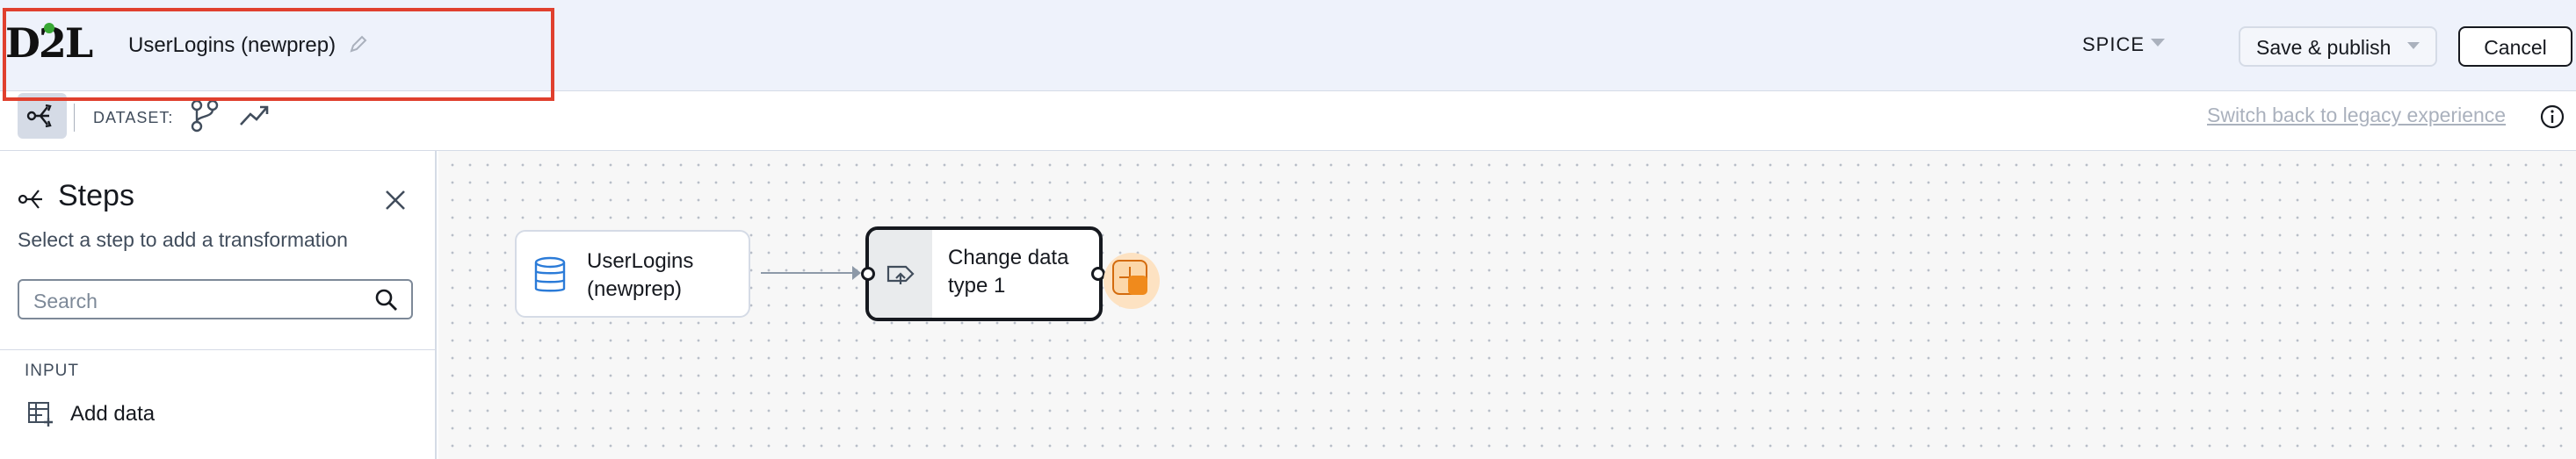 The height and width of the screenshot is (459, 2576). Describe the element at coordinates (96, 195) in the screenshot. I see `steps-title: Steps` at that location.